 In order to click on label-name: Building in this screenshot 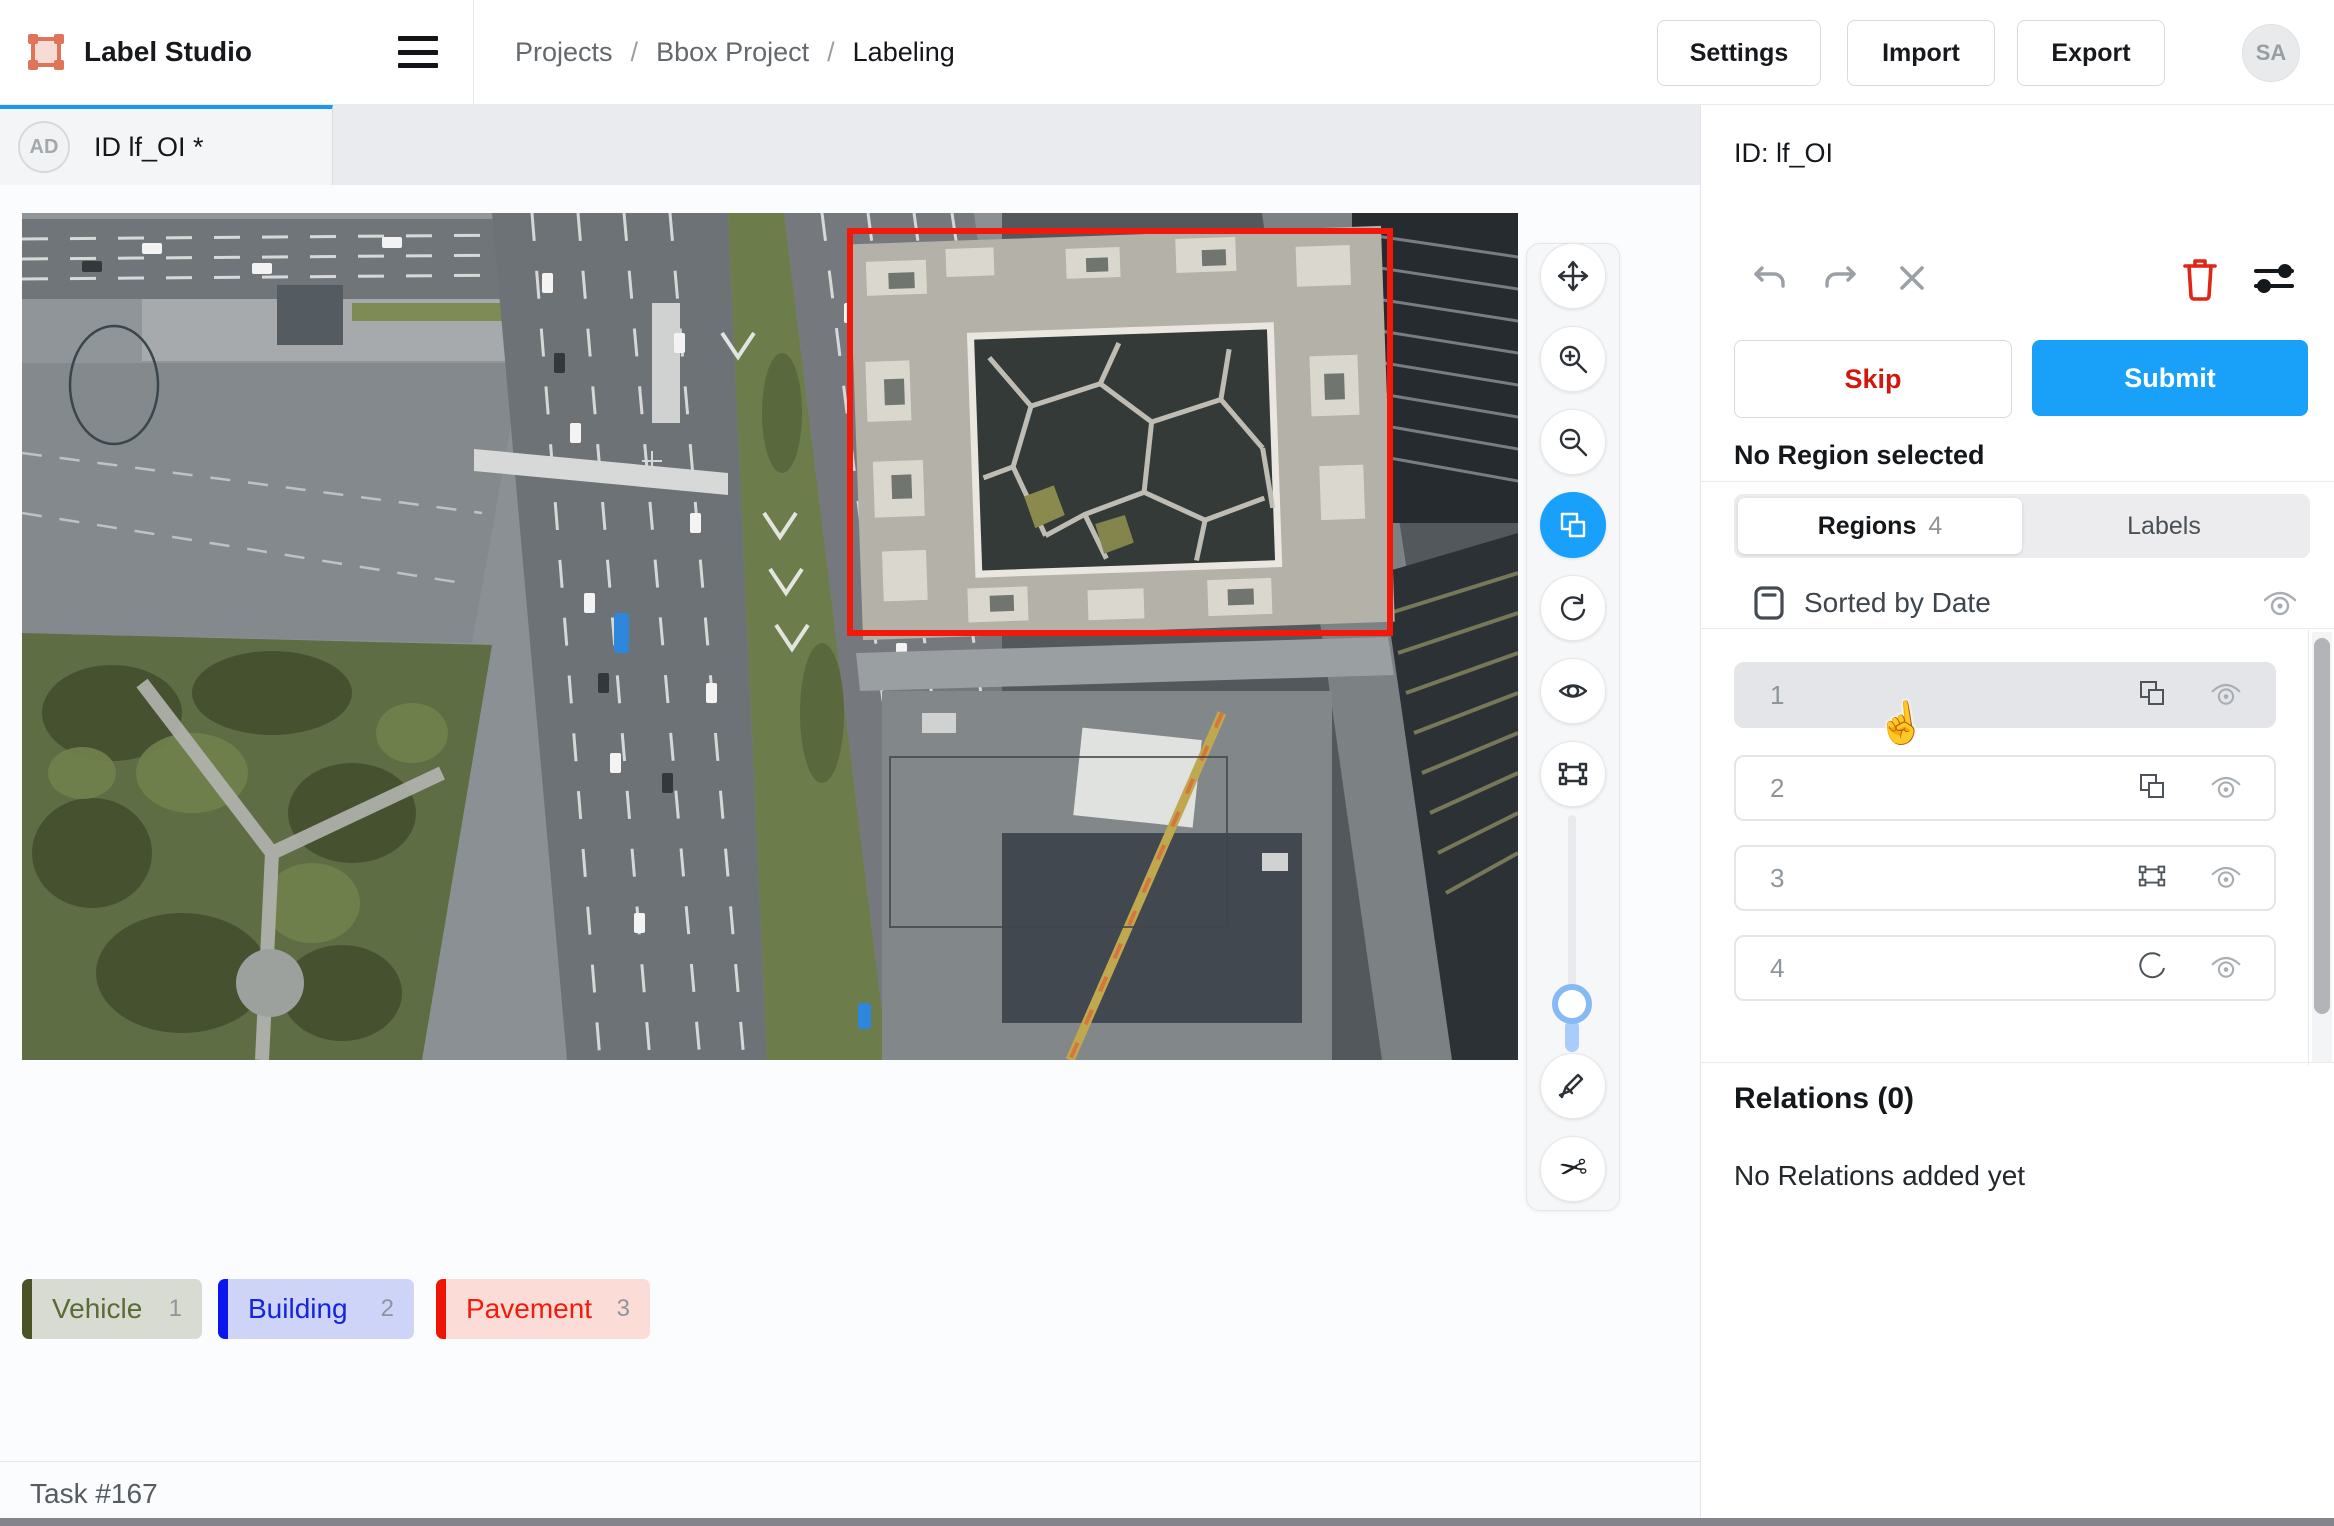, I will do `click(298, 1308)`.